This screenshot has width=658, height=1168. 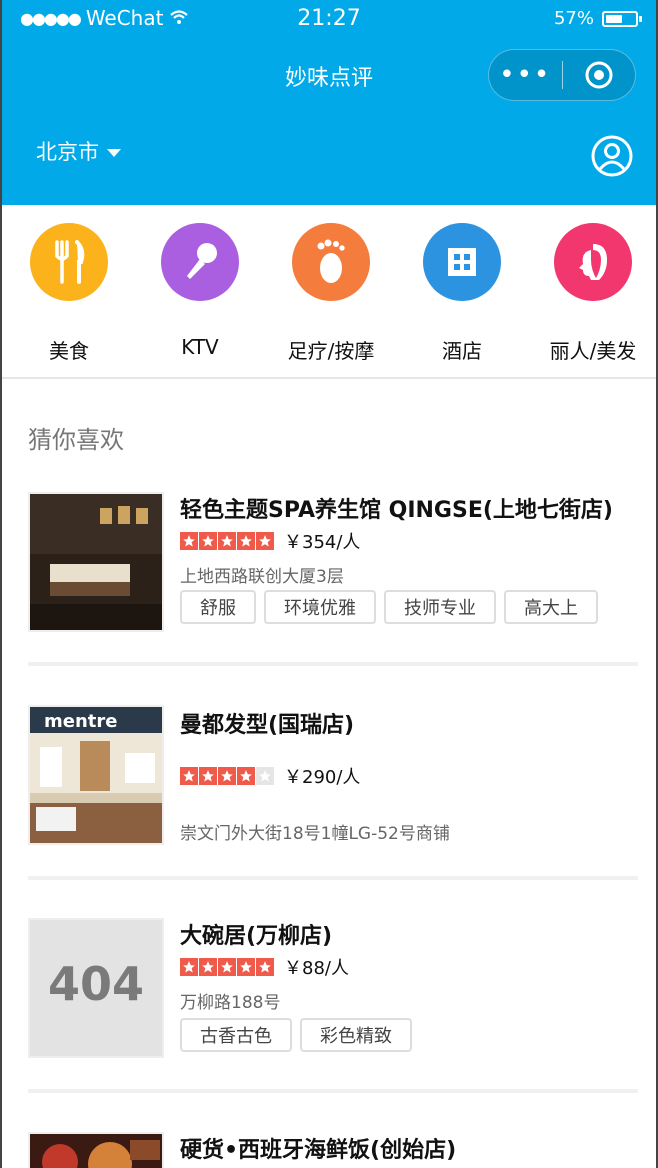 I want to click on fork-knife-icon, so click(x=69, y=262).